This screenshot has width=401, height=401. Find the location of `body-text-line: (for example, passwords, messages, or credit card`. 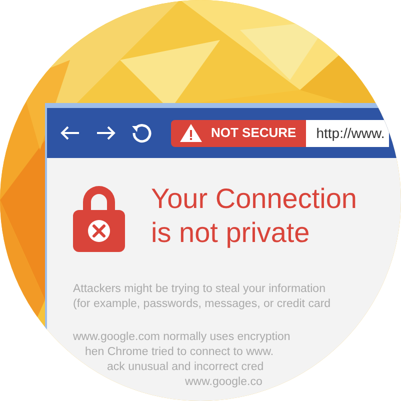

body-text-line: (for example, passwords, messages, or credit card is located at coordinates (202, 304).